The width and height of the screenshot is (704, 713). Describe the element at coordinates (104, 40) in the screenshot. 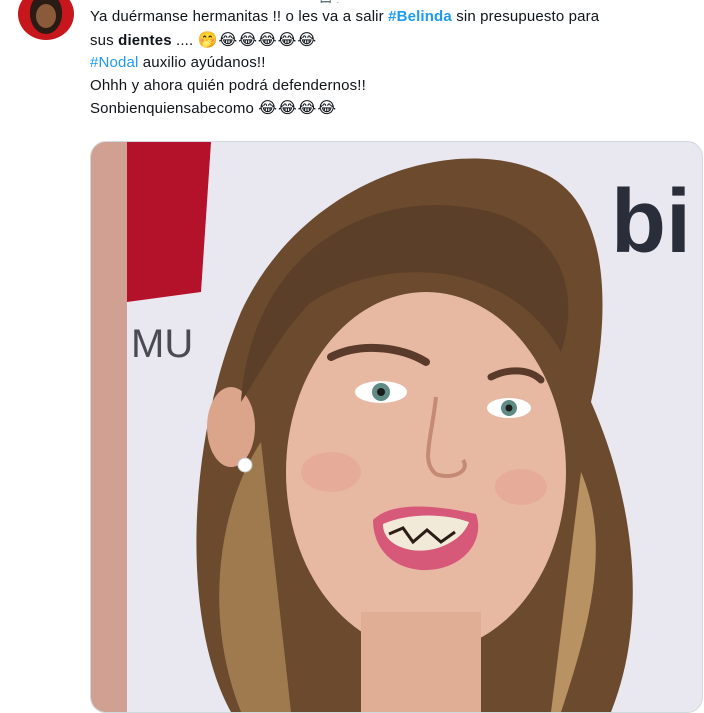

I see `text-span: sus` at that location.